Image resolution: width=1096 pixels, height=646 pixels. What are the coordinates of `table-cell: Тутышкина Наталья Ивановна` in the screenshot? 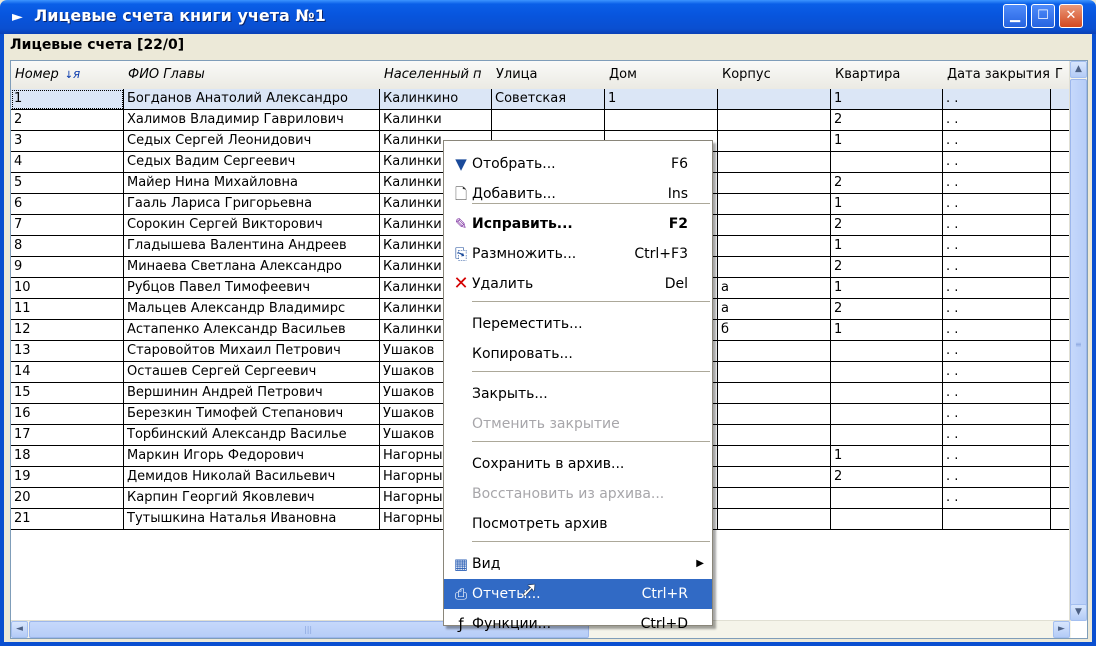 It's located at (252, 519).